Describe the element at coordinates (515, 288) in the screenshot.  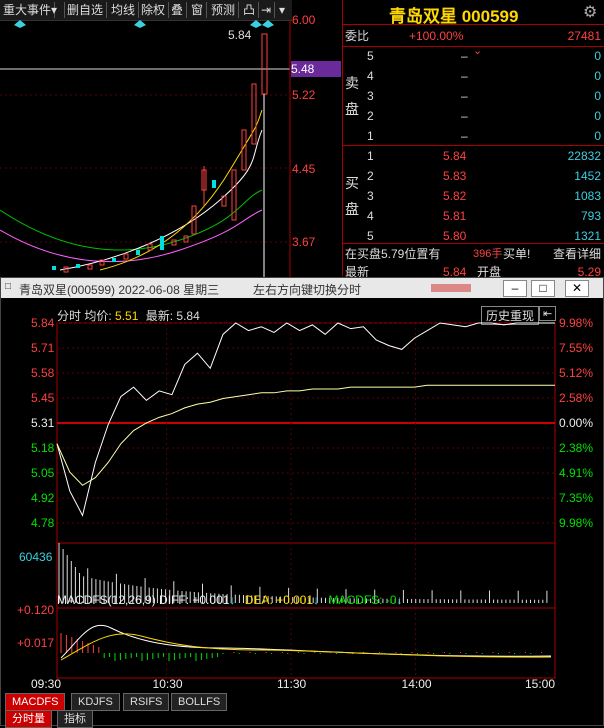
I see `minimize-icon: –` at that location.